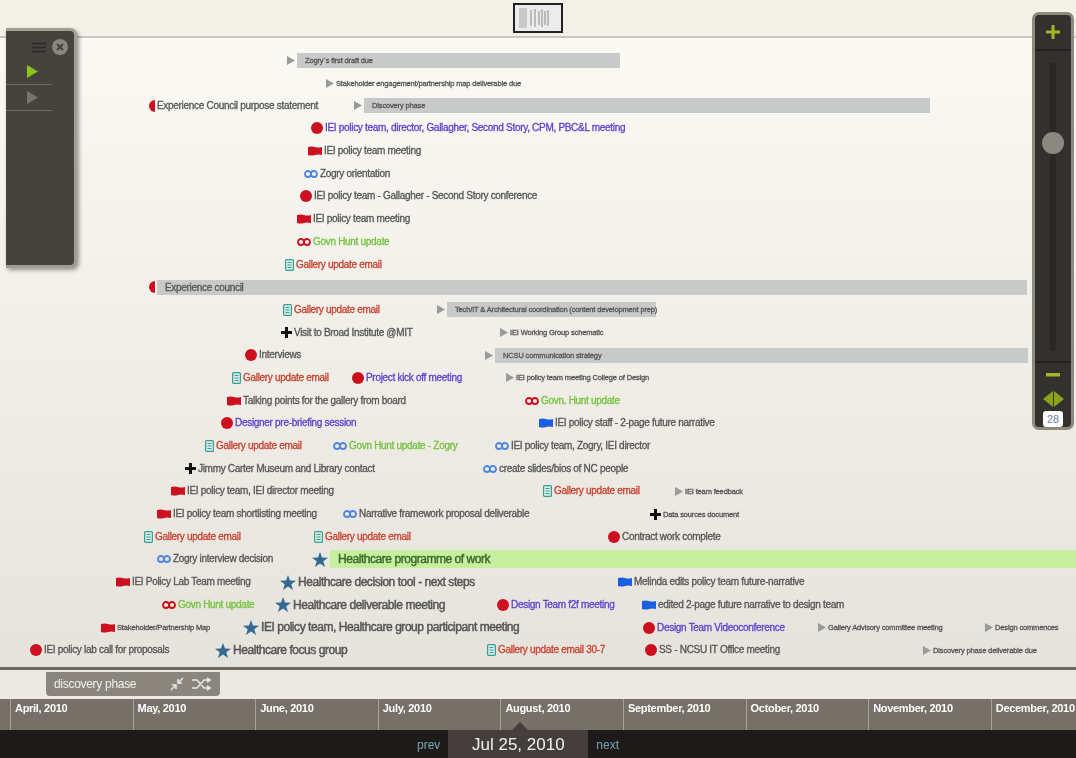 Image resolution: width=1076 pixels, height=758 pixels. What do you see at coordinates (475, 128) in the screenshot?
I see `event-label: IEI policy team, director, Gallagher, Second Story, CPM, PBC&L meeting` at bounding box center [475, 128].